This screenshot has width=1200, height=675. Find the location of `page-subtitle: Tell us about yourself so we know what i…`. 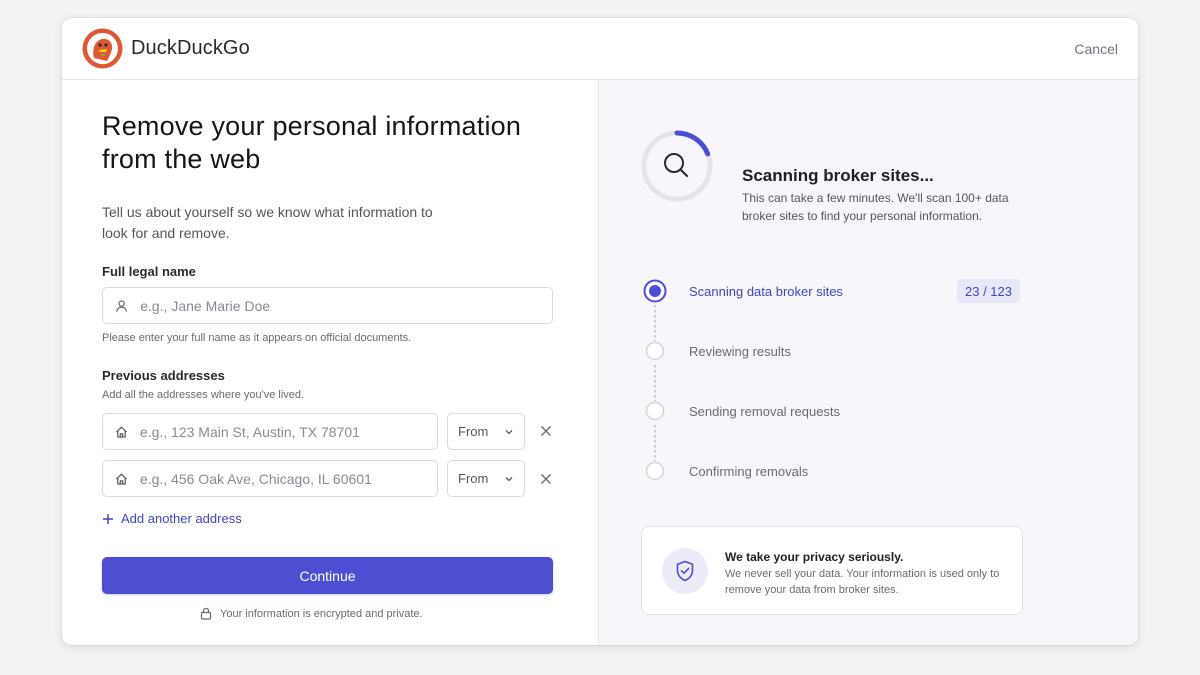

page-subtitle: Tell us about yourself so we know what i… is located at coordinates (267, 222).